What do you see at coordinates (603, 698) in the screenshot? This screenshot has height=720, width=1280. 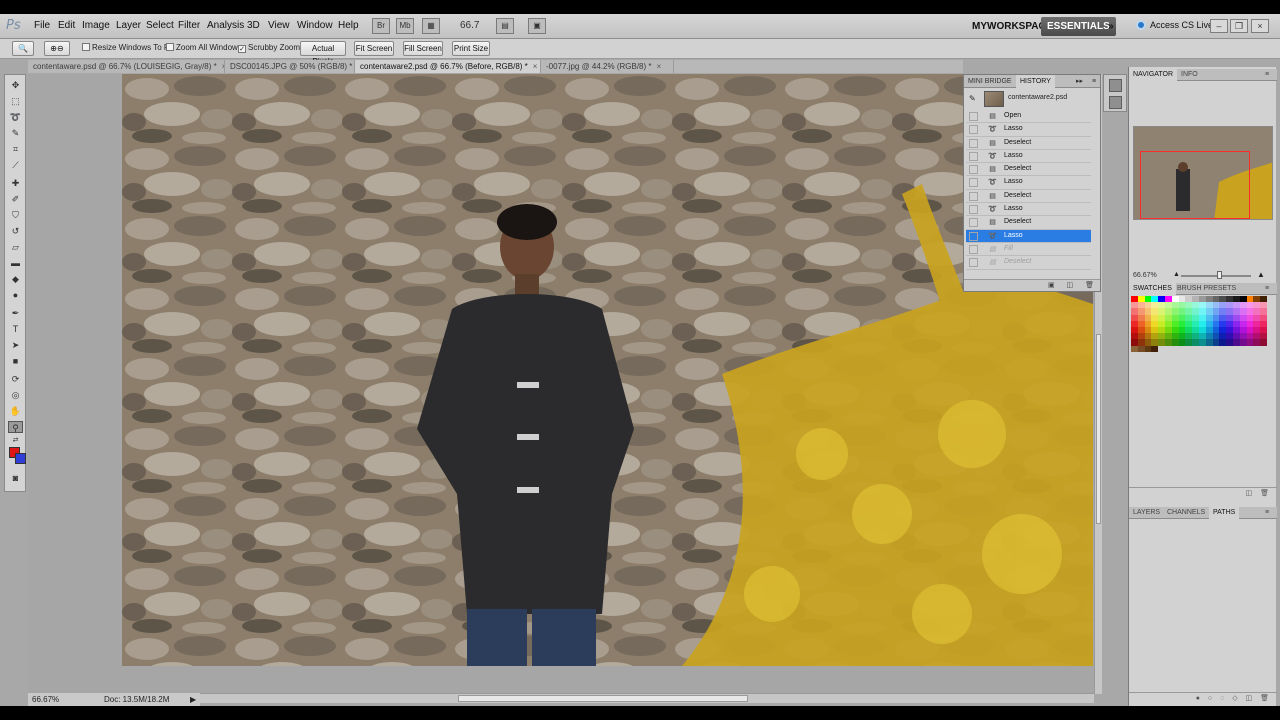 I see `horizontal-scroll-thumb` at bounding box center [603, 698].